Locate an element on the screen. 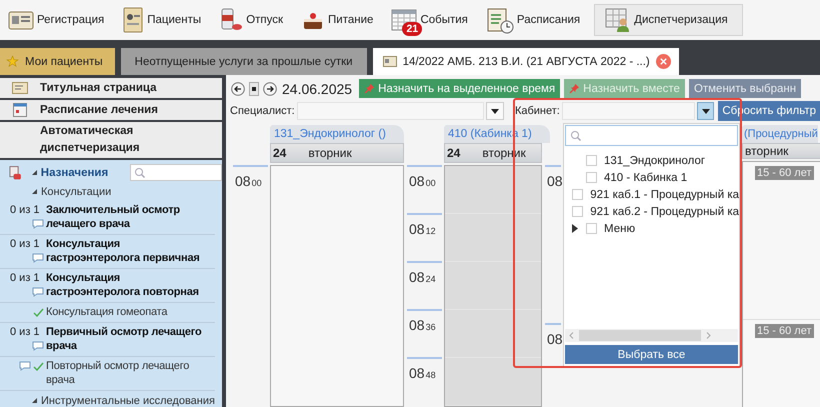 This screenshot has height=407, width=820. notification-badge: 21 is located at coordinates (412, 29).